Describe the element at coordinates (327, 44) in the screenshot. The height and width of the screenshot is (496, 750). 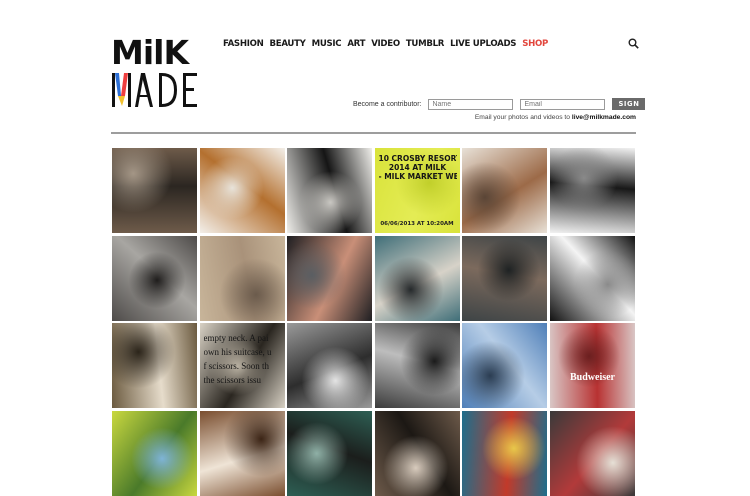
I see `nav-item-music: MUSIC` at that location.